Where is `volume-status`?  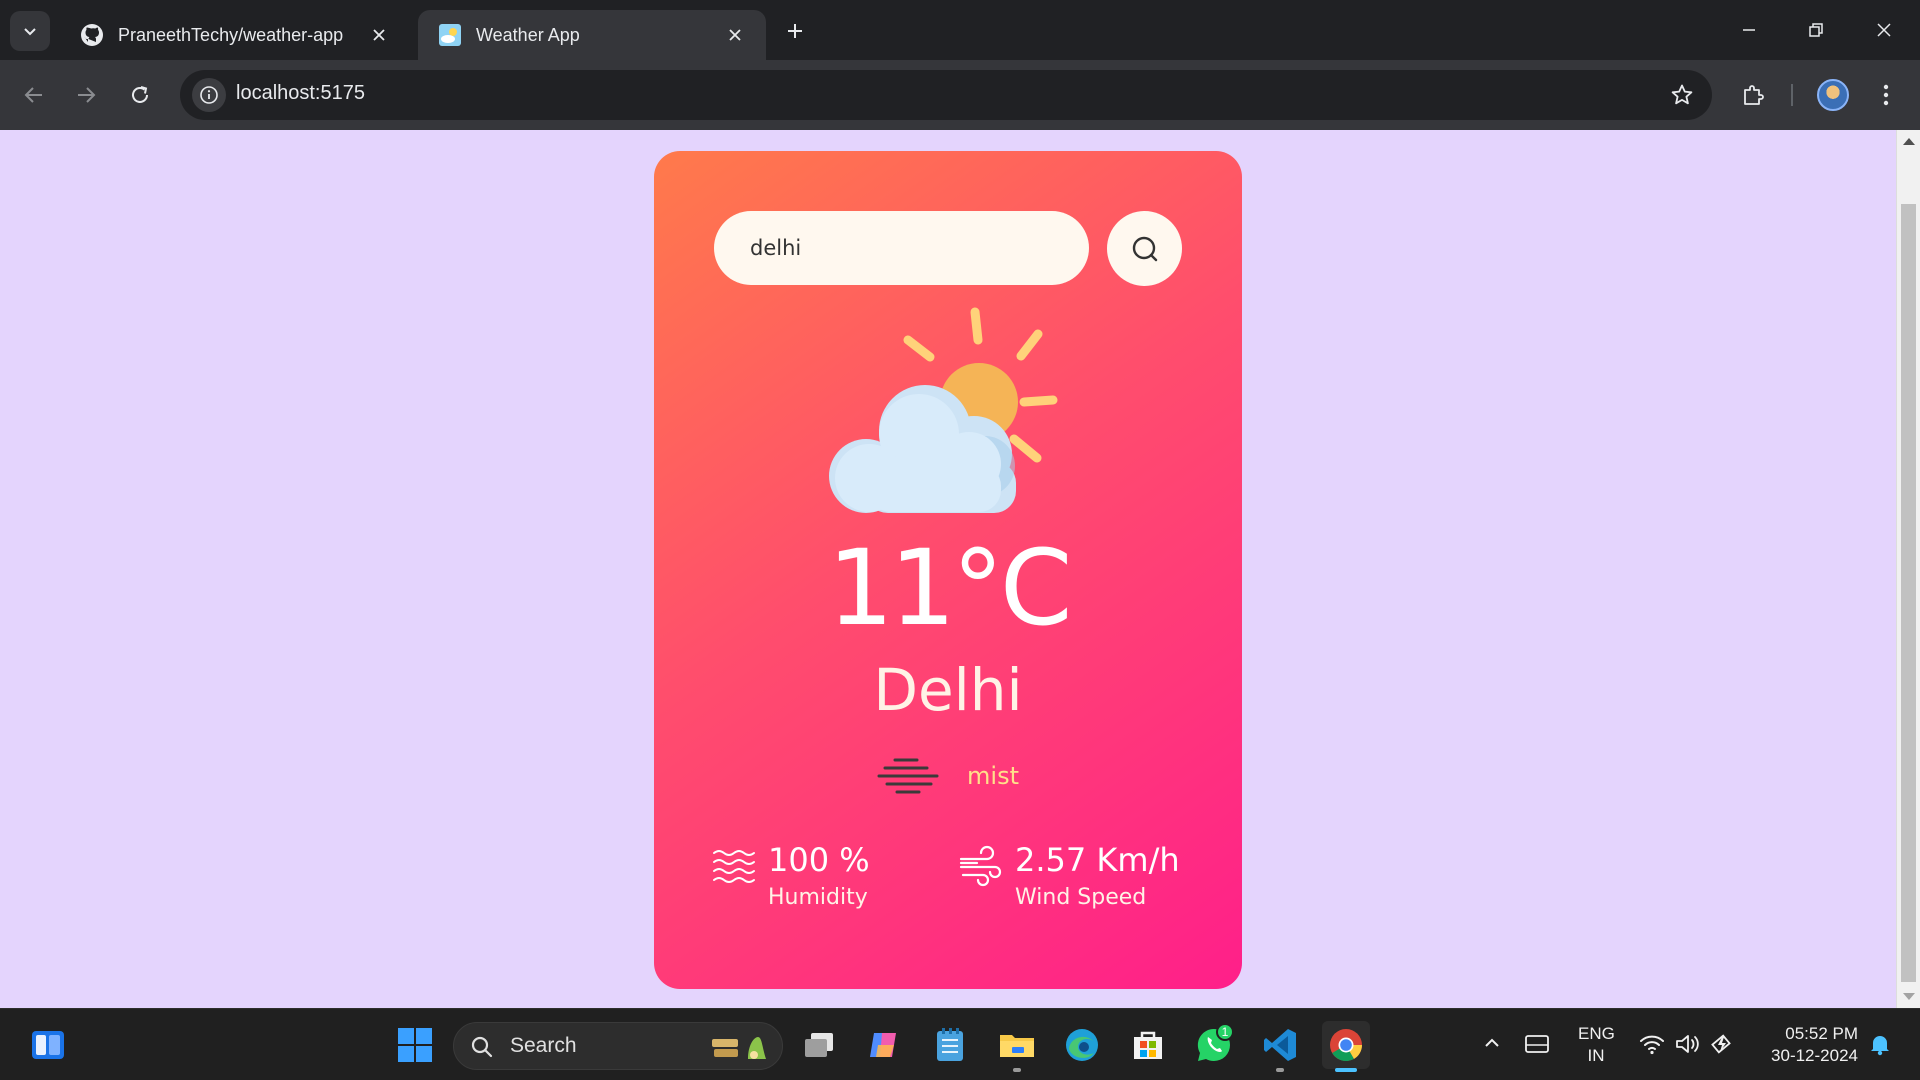 volume-status is located at coordinates (1688, 1044).